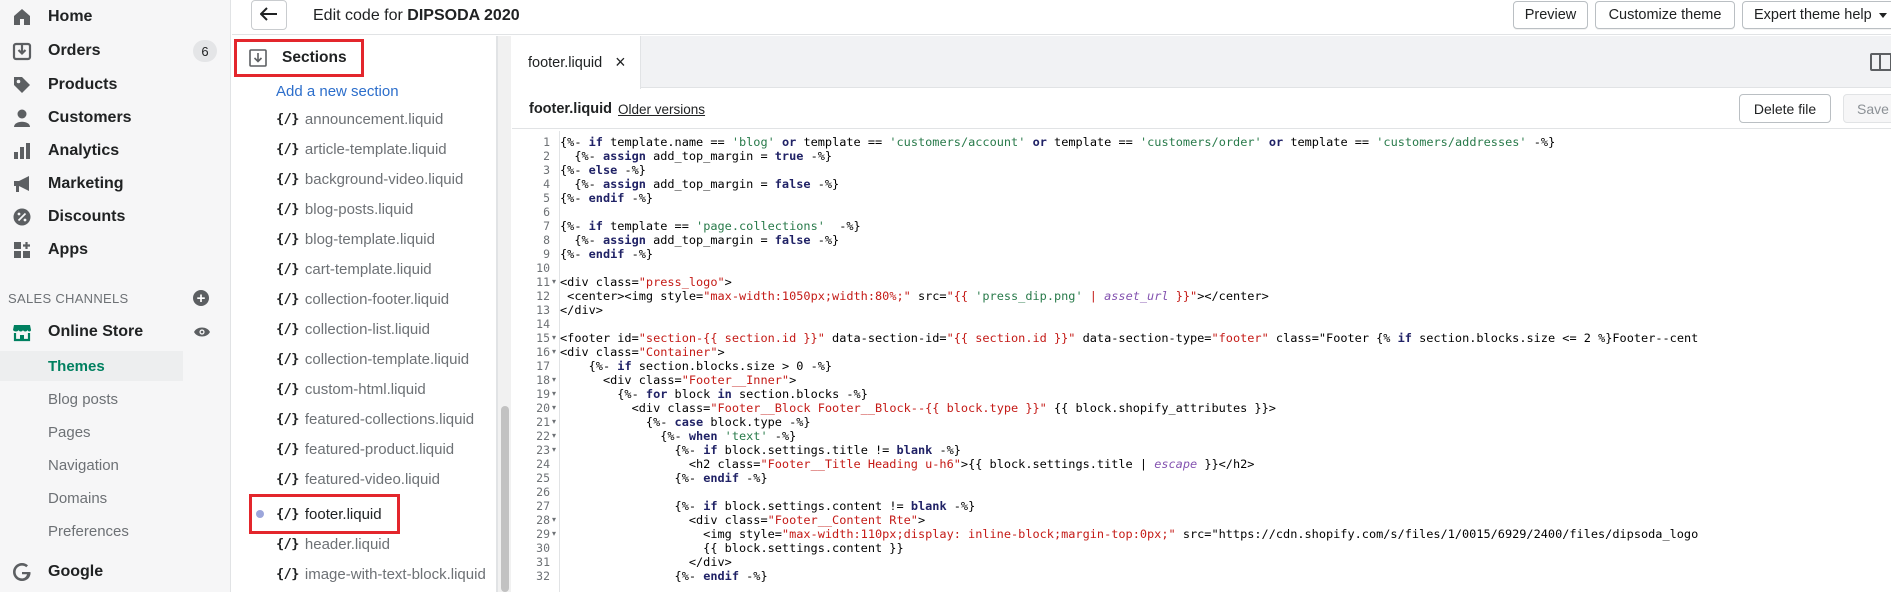 The width and height of the screenshot is (1891, 592). What do you see at coordinates (367, 329) in the screenshot?
I see `file-name: collection-list.liquid` at bounding box center [367, 329].